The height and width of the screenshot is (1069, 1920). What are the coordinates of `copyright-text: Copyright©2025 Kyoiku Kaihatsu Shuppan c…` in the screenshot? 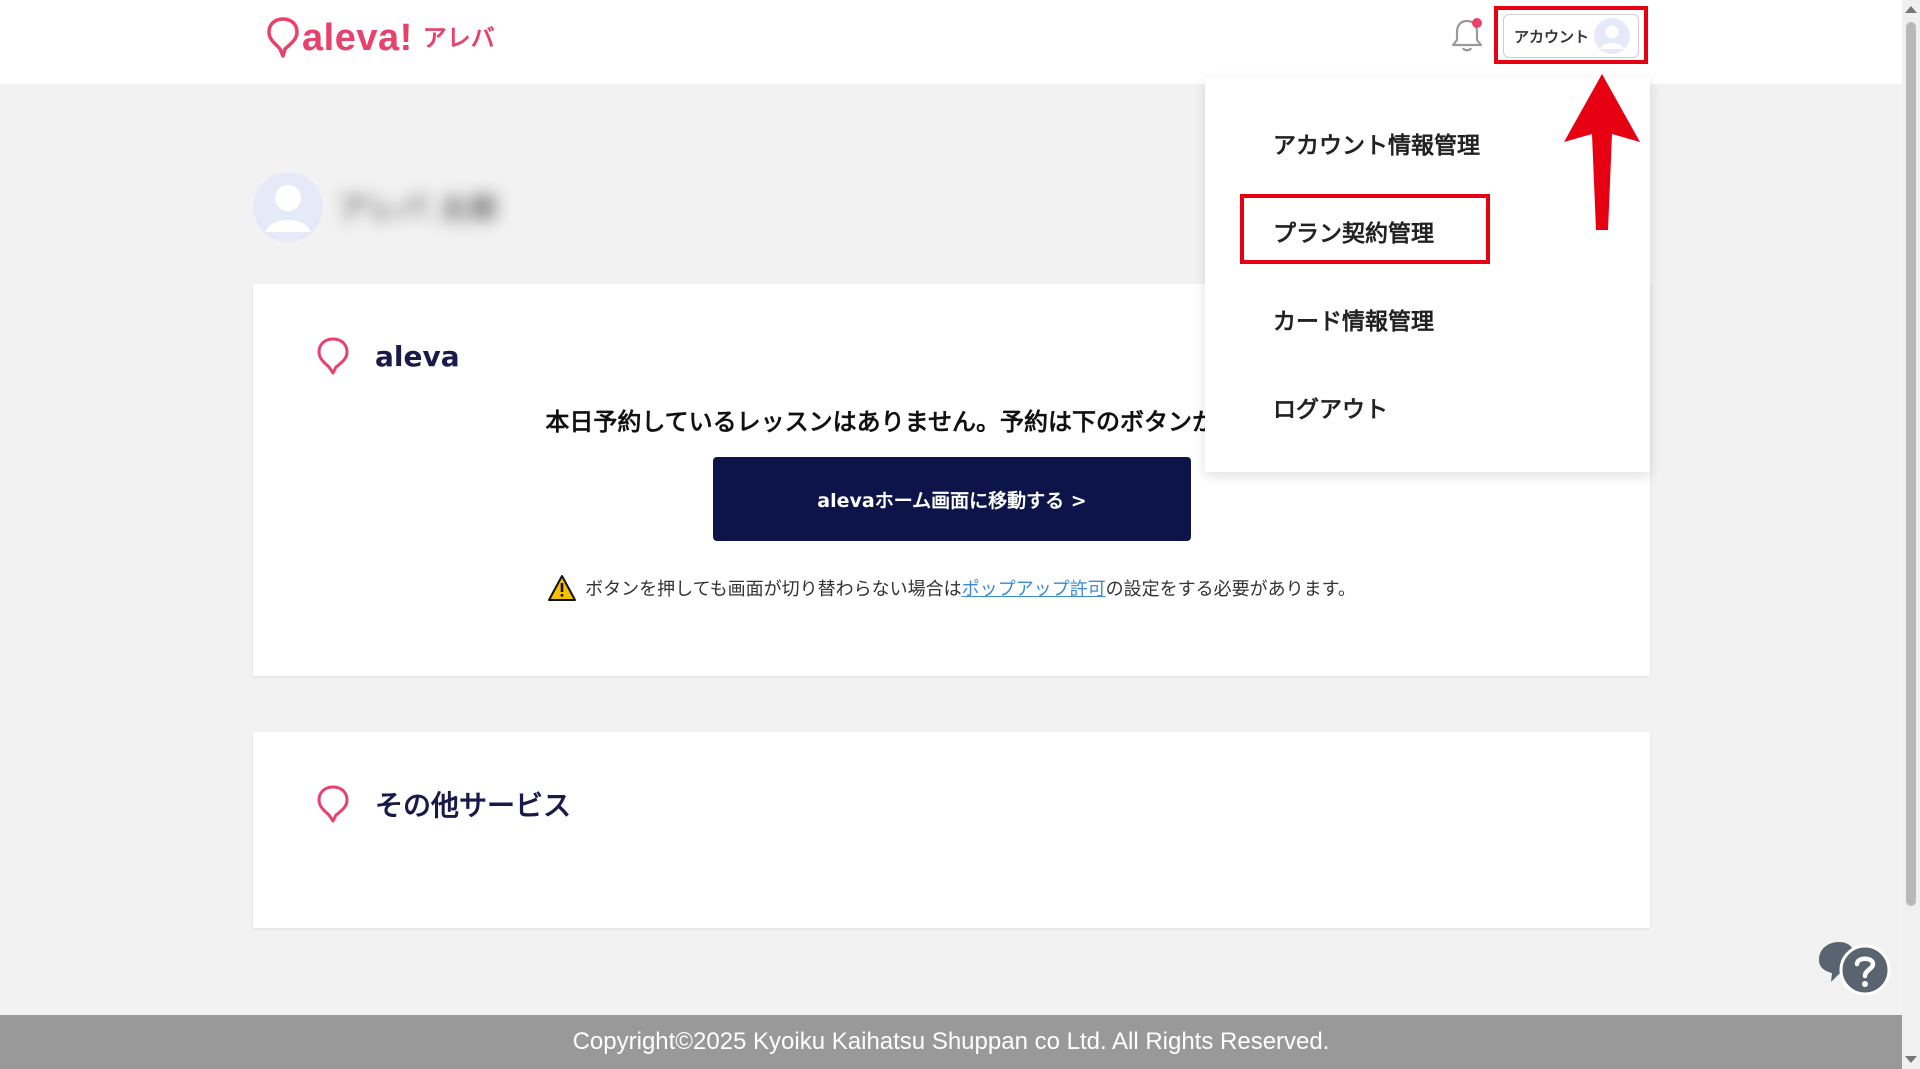 It's located at (951, 1041).